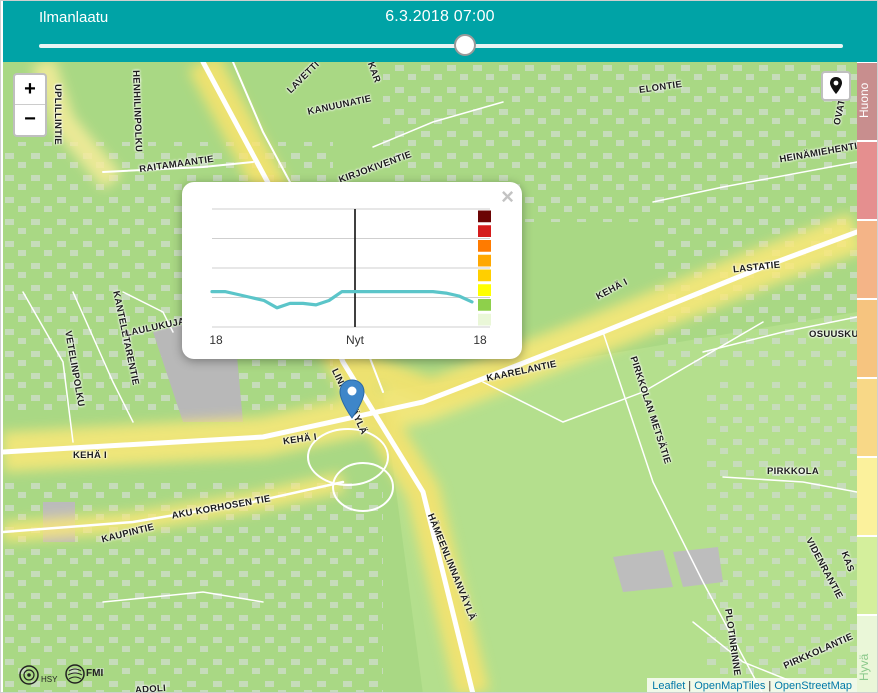 The image size is (878, 693). Describe the element at coordinates (465, 45) in the screenshot. I see `time-slider-handle` at that location.